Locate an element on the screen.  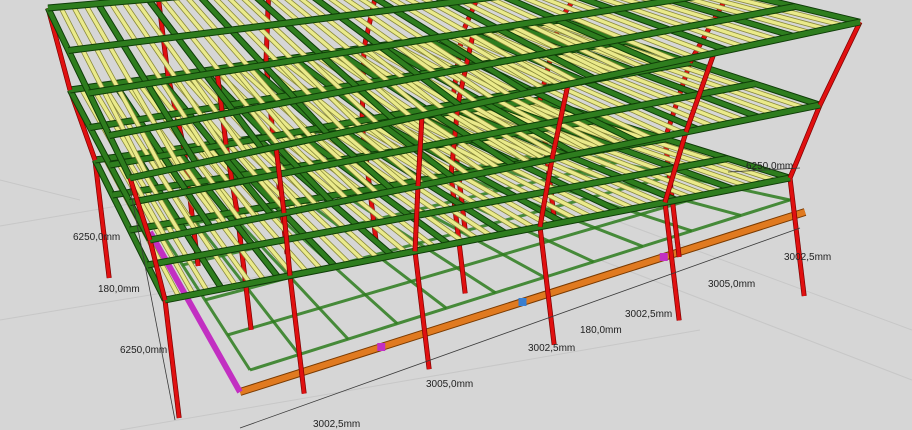
dim-slab-mid: 180,0mm is located at coordinates (601, 330).